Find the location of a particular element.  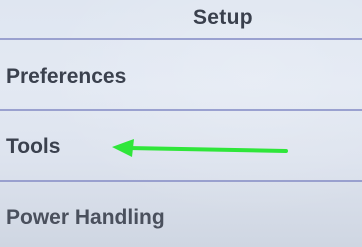

menu-item-label: Preferences is located at coordinates (66, 76).